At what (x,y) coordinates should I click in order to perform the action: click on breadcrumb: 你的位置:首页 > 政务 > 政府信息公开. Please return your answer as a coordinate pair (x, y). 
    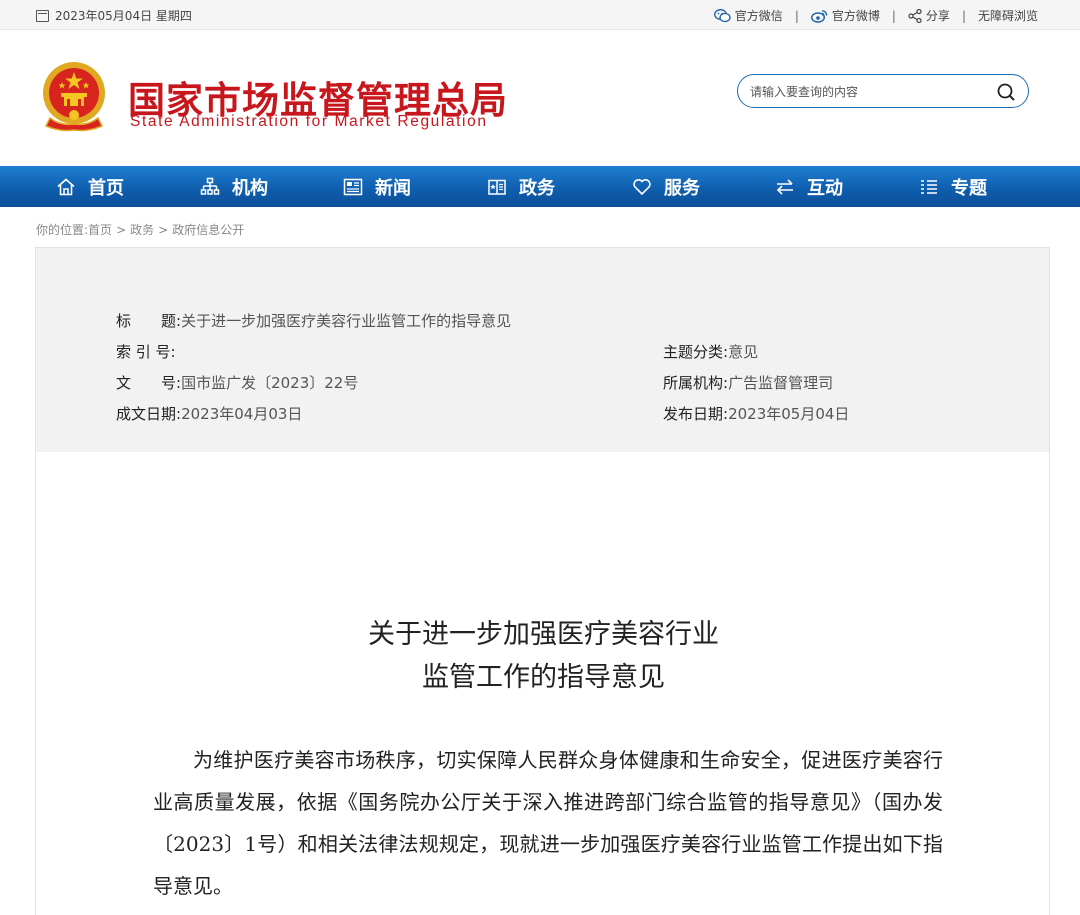
    Looking at the image, I should click on (140, 229).